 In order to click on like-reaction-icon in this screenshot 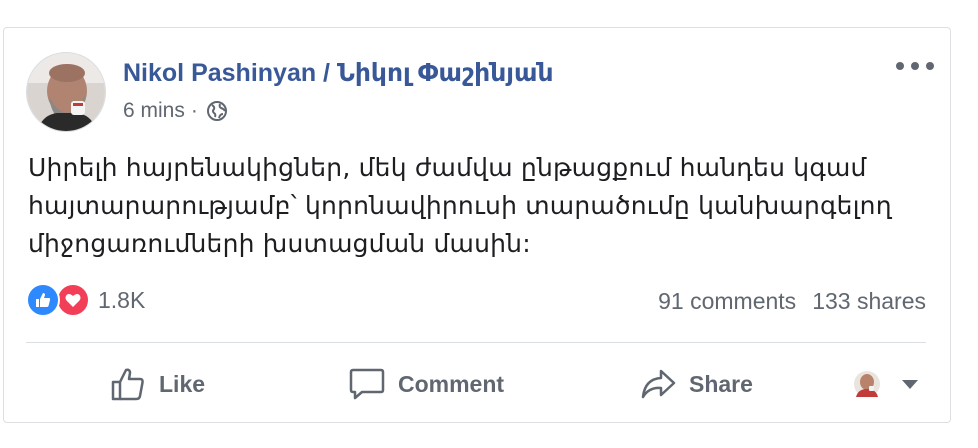, I will do `click(43, 300)`.